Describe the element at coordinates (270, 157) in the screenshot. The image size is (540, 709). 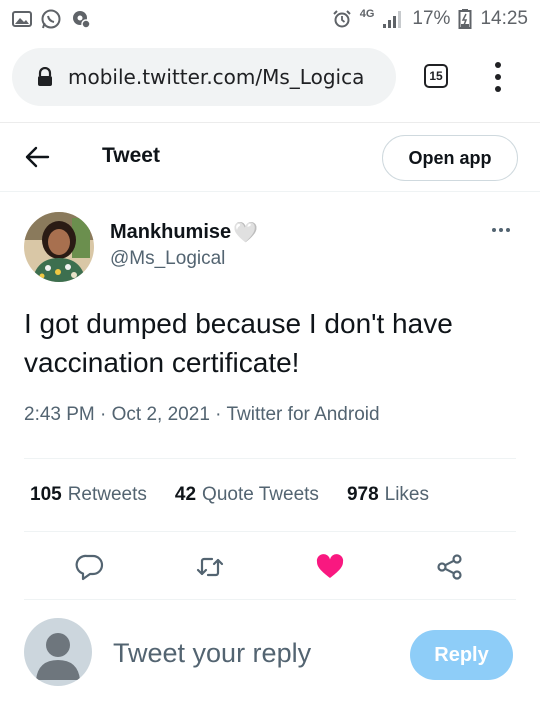
I see `tweet-header: Tweet Open app` at that location.